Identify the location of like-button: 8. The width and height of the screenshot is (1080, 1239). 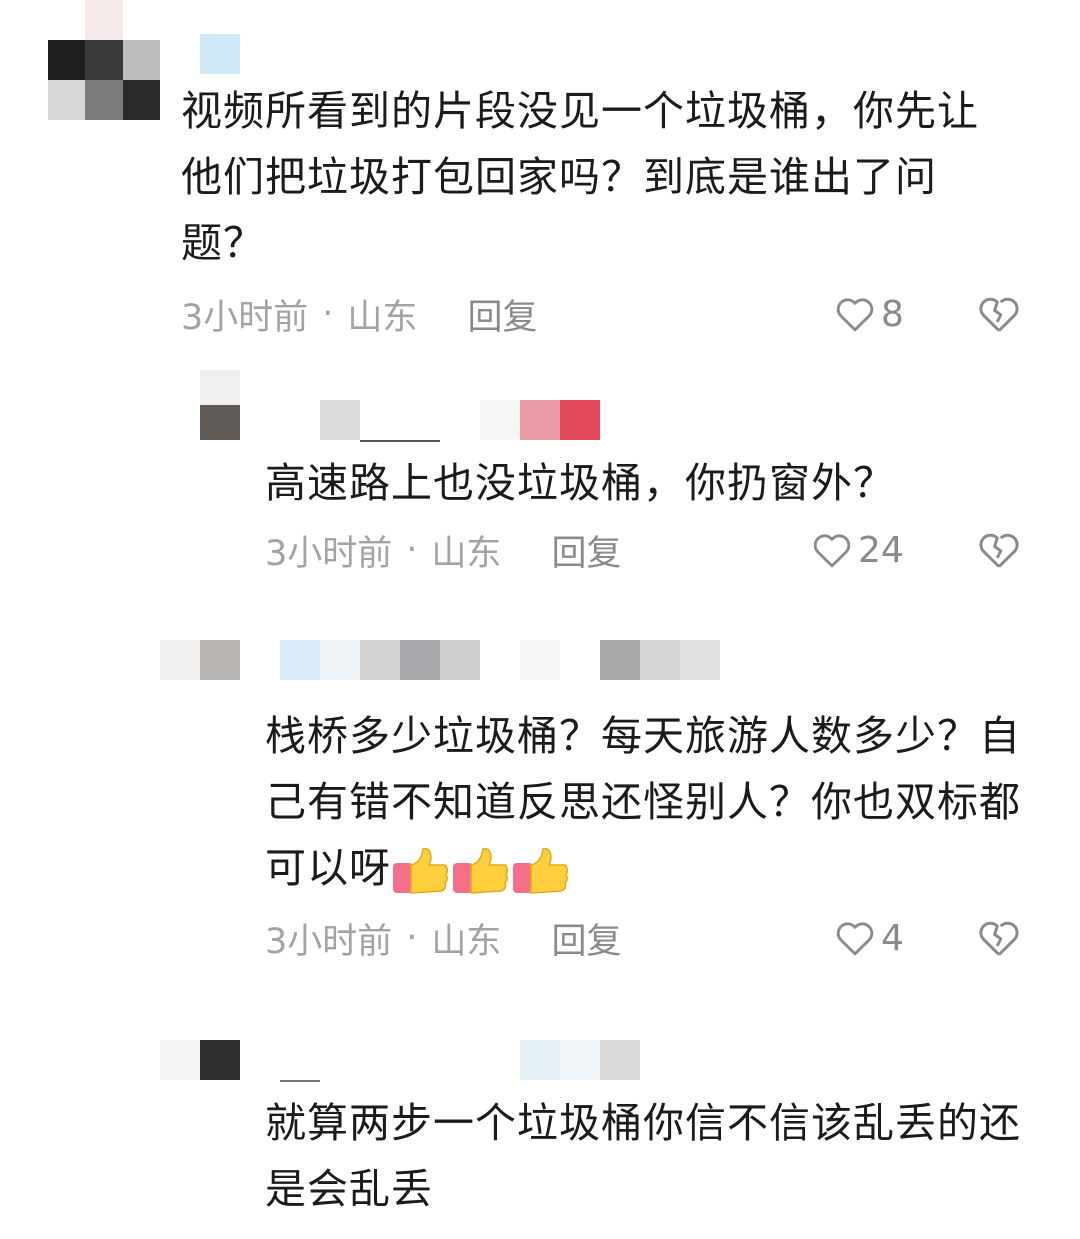
(869, 314).